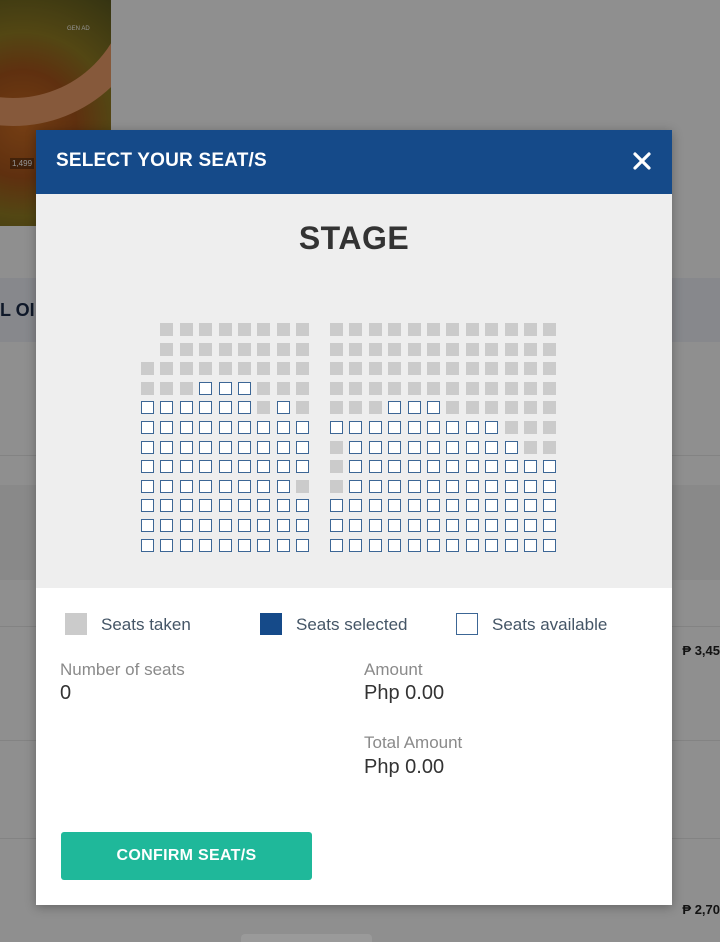  I want to click on seat-right-r6-c2-available, so click(356, 427).